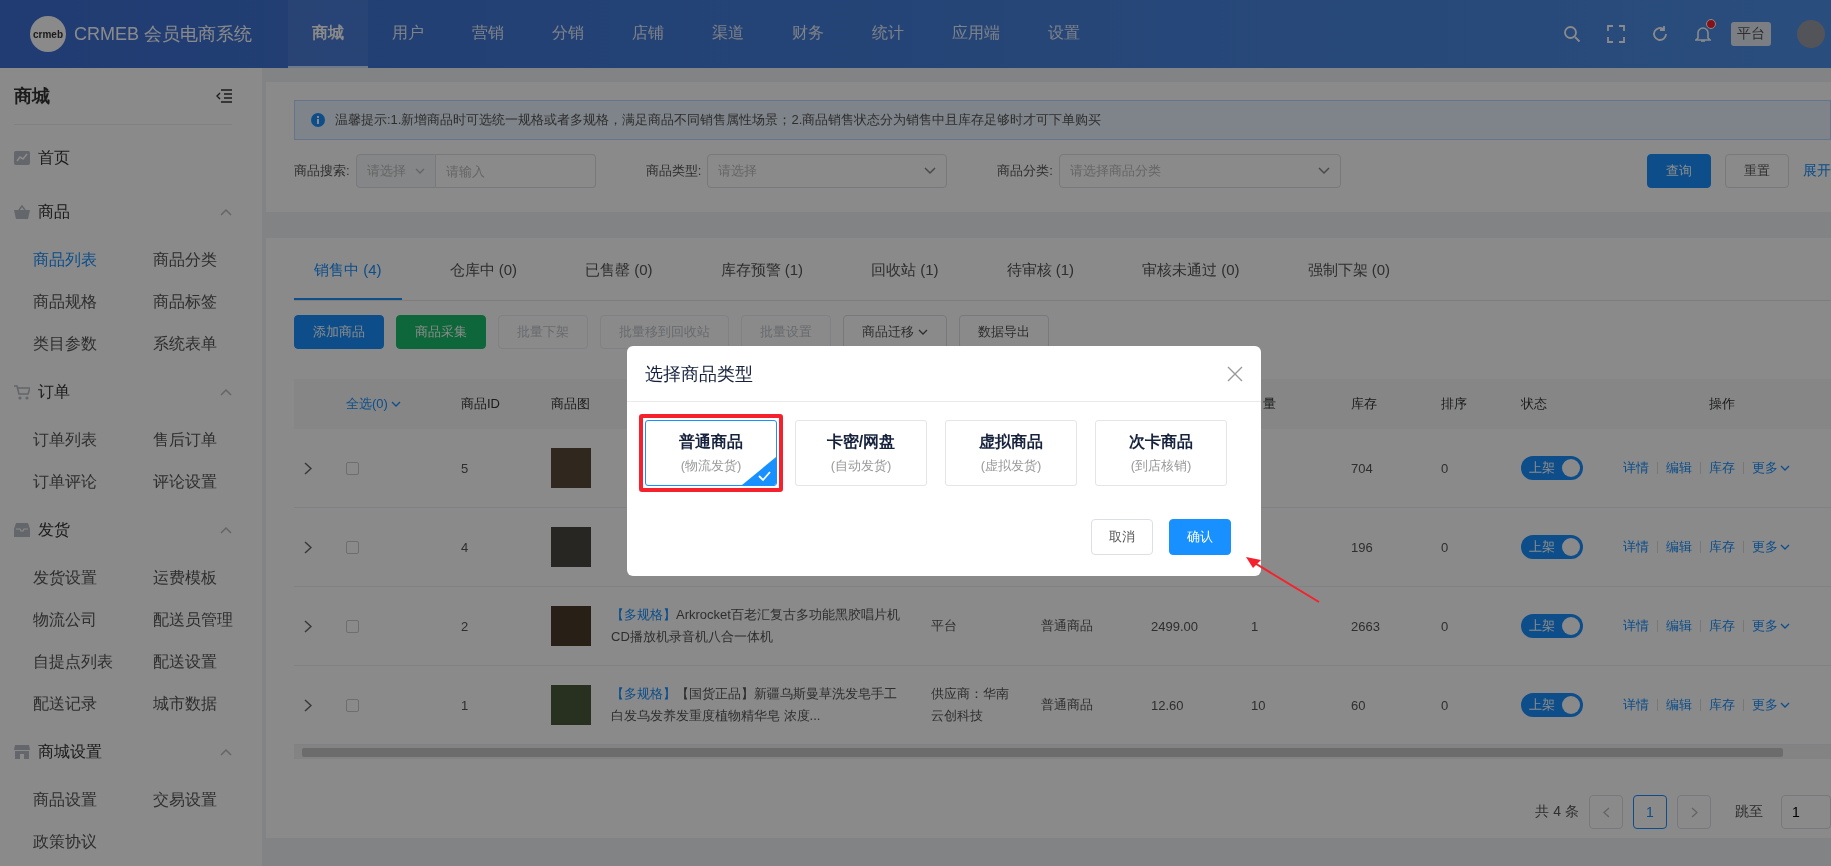  Describe the element at coordinates (393, 404) in the screenshot. I see `select-all-dropdown: 全选(0)` at that location.